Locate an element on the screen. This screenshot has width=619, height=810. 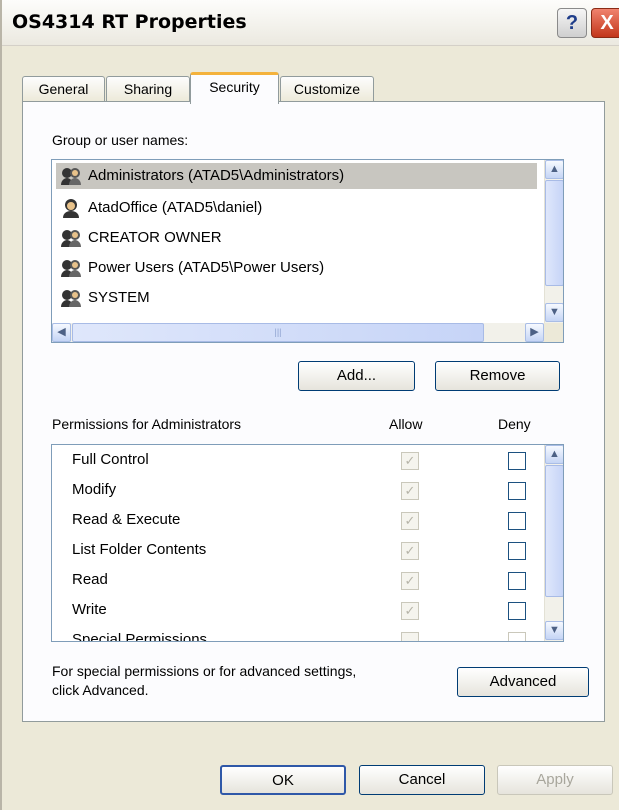
list-item: Administrators (ATAD5\Administrators) is located at coordinates (296, 176).